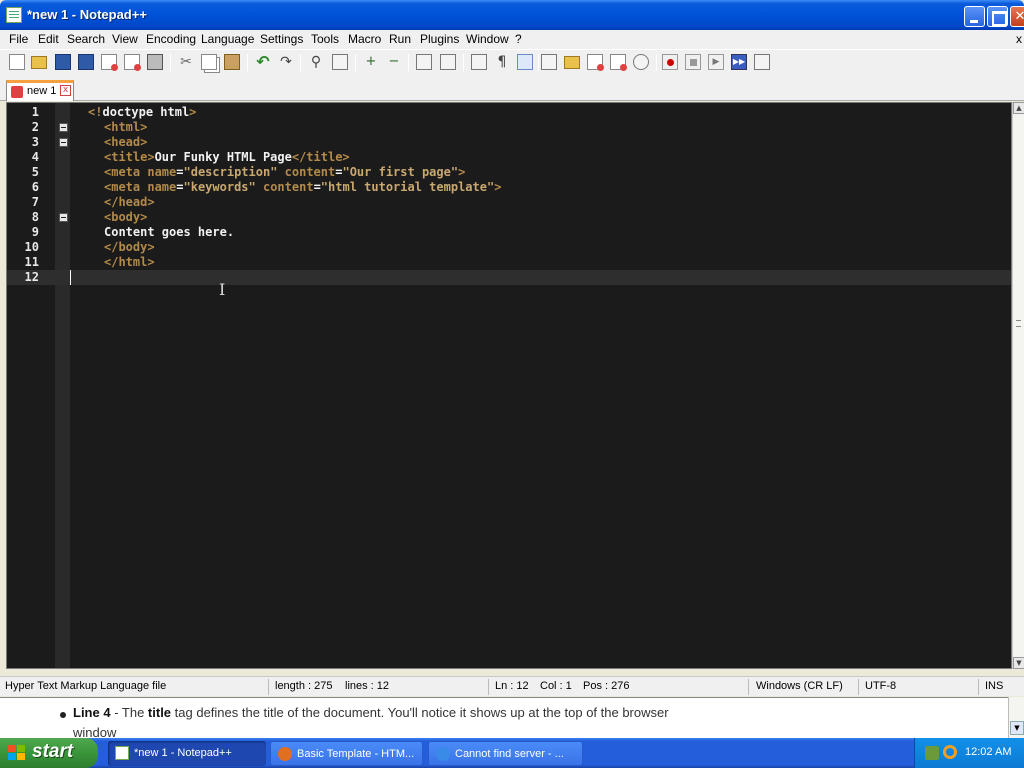 This screenshot has width=1024, height=768. I want to click on ie-icon, so click(443, 754).